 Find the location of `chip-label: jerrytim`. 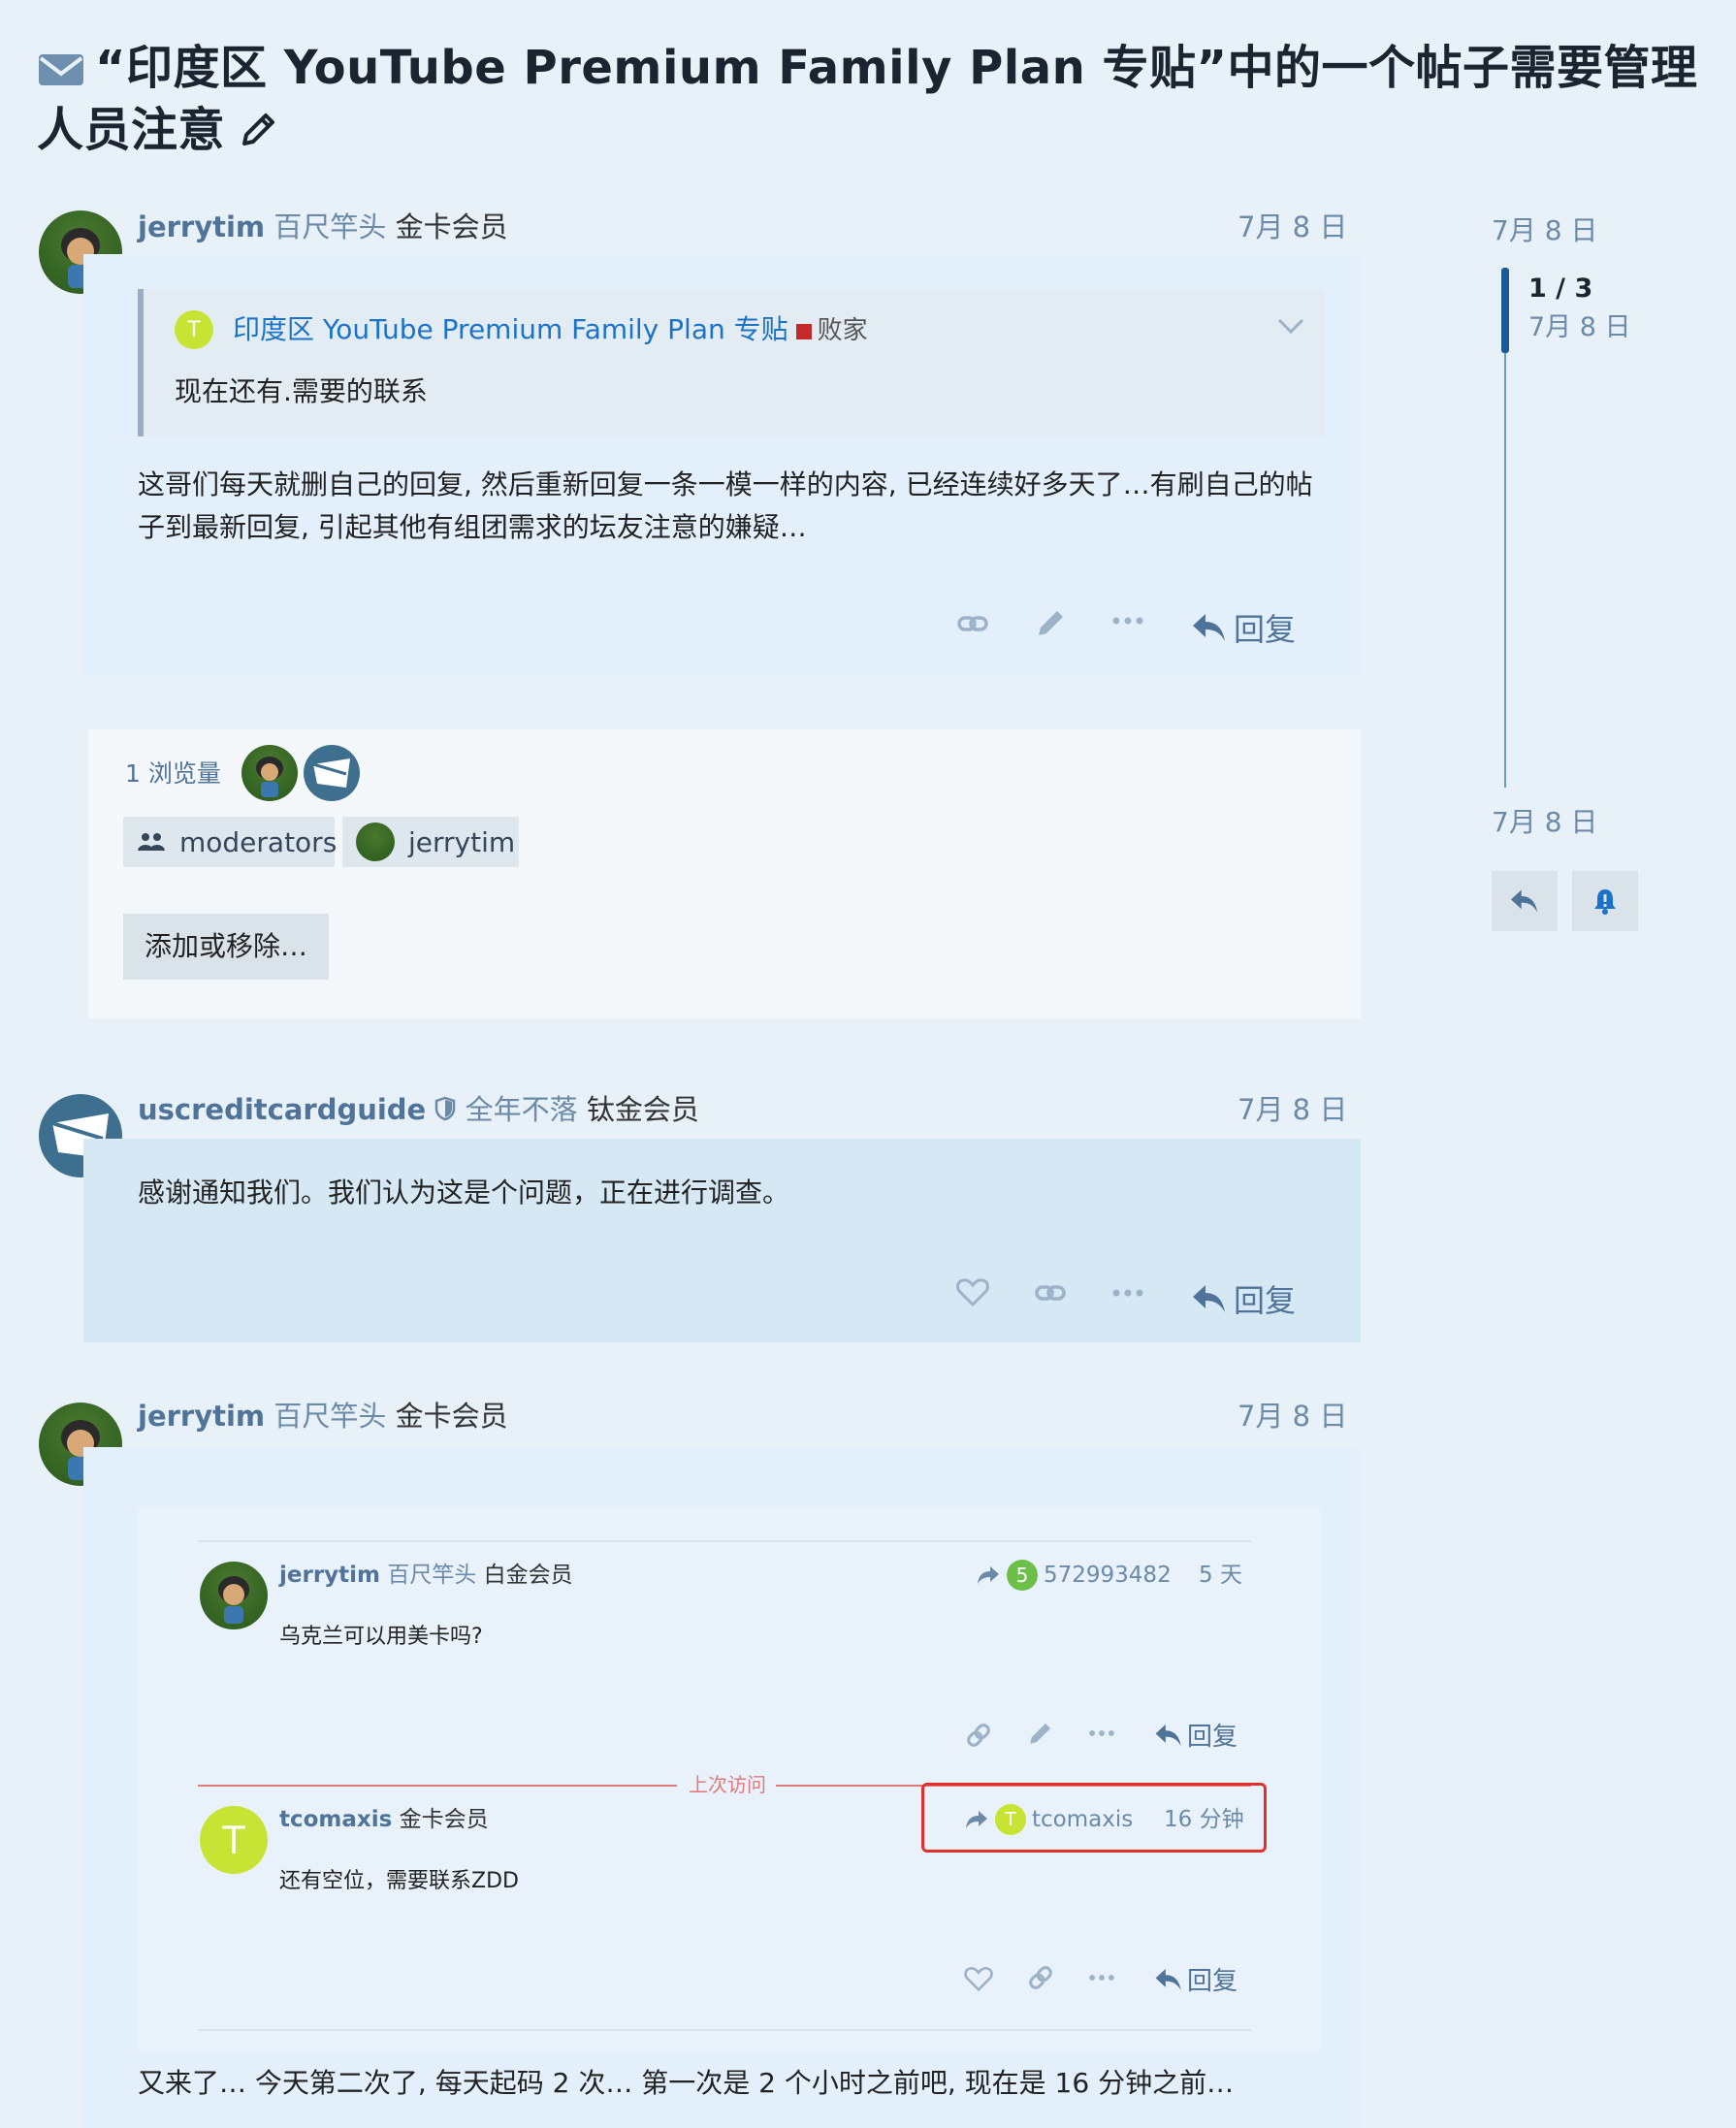

chip-label: jerrytim is located at coordinates (462, 842).